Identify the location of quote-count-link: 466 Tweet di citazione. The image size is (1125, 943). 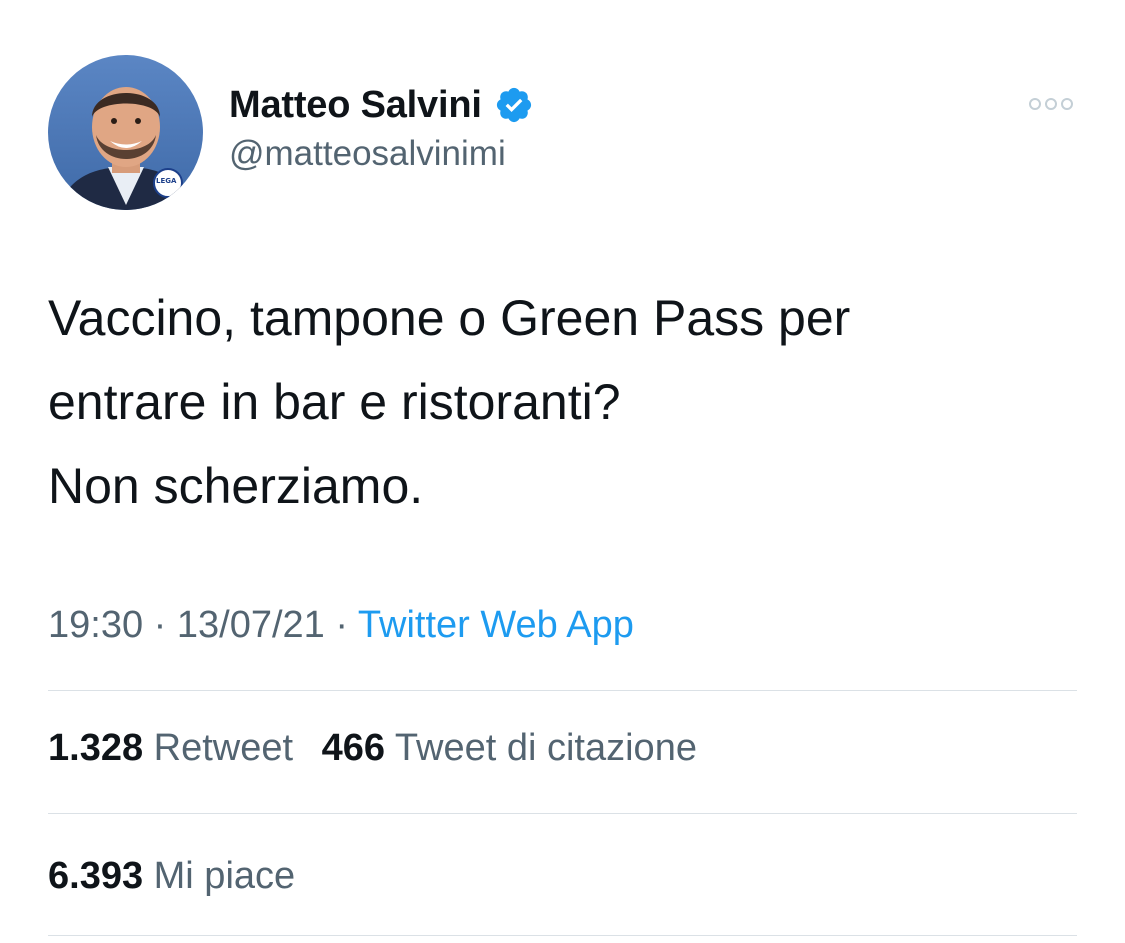
(509, 748).